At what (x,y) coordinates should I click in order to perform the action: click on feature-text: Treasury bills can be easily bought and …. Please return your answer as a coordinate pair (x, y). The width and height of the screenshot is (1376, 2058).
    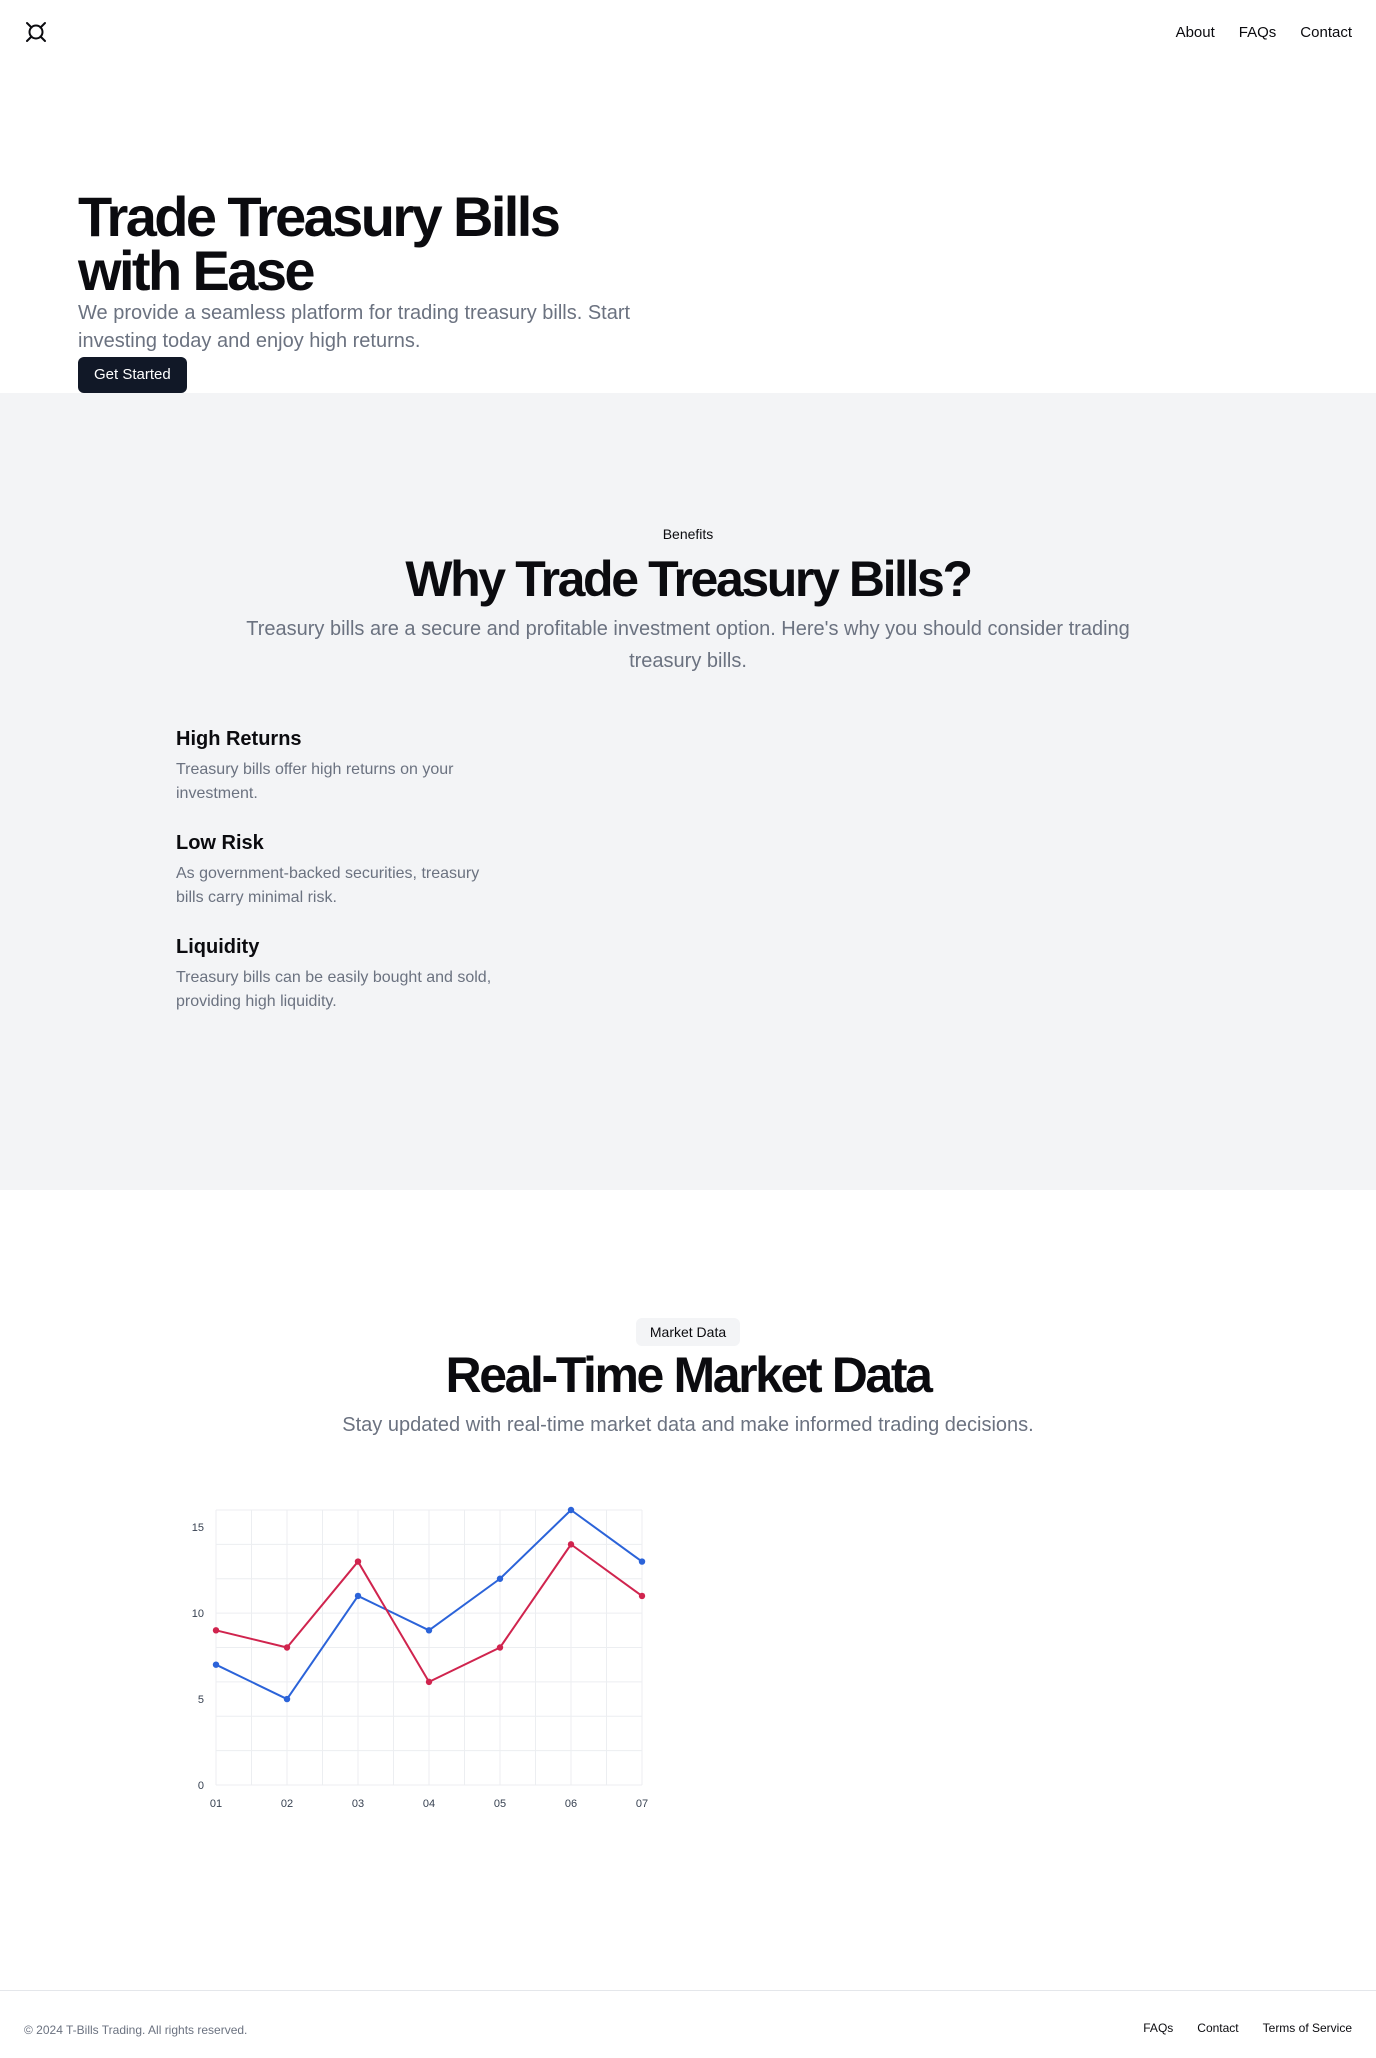
    Looking at the image, I should click on (334, 989).